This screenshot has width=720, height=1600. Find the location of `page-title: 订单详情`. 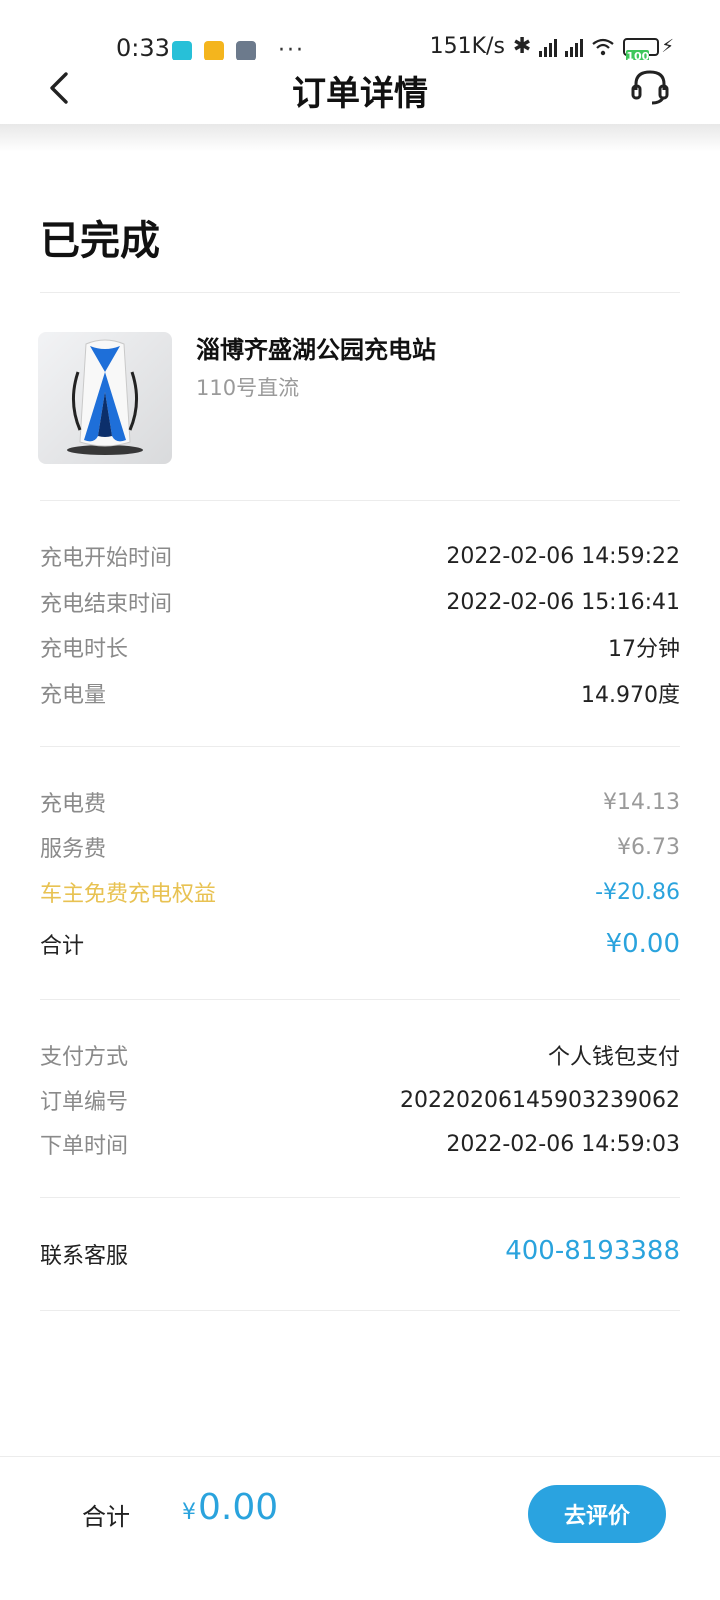

page-title: 订单详情 is located at coordinates (360, 94).